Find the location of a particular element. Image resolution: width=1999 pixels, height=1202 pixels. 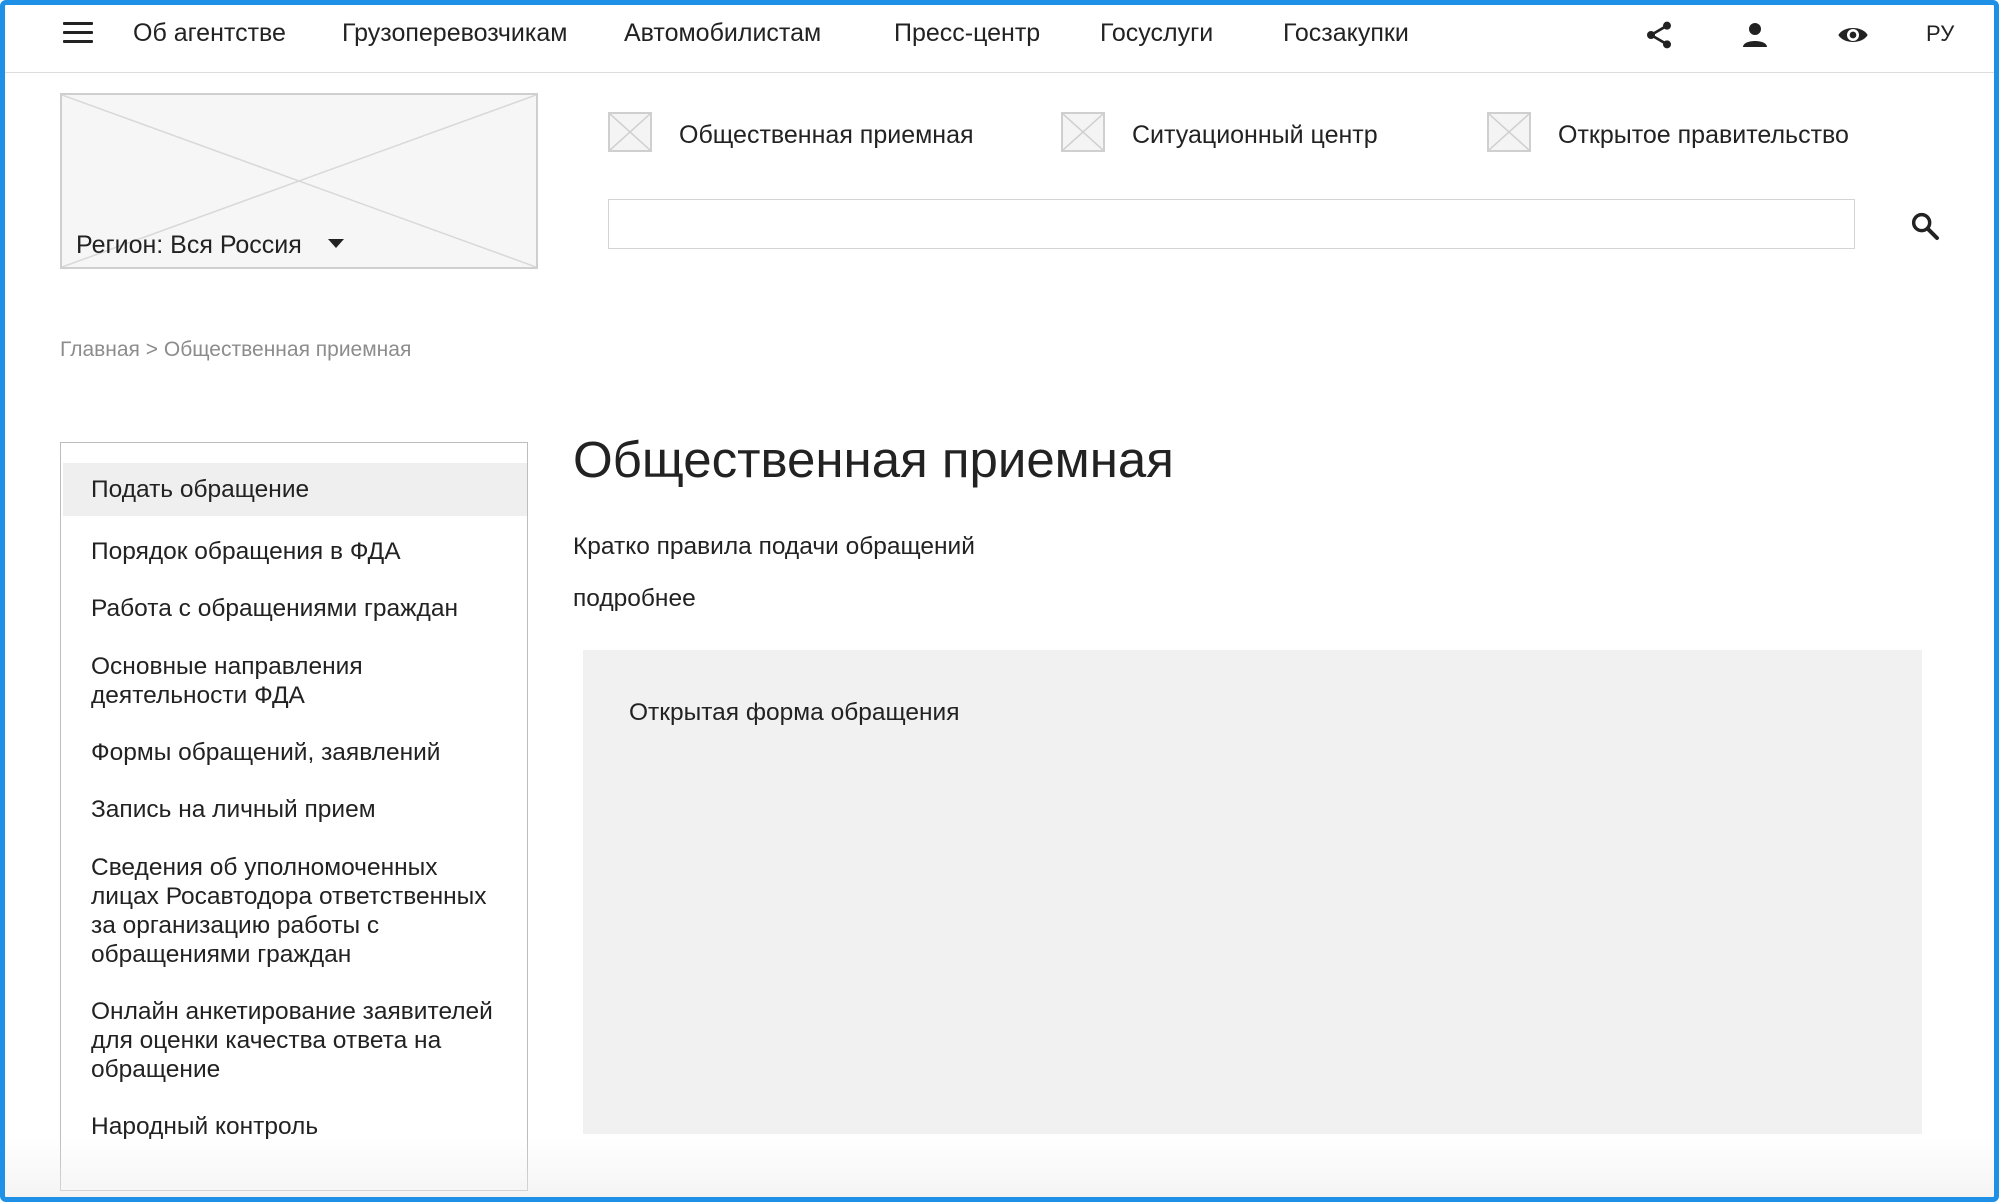

quicklink-label: Общественная приемная is located at coordinates (826, 135).